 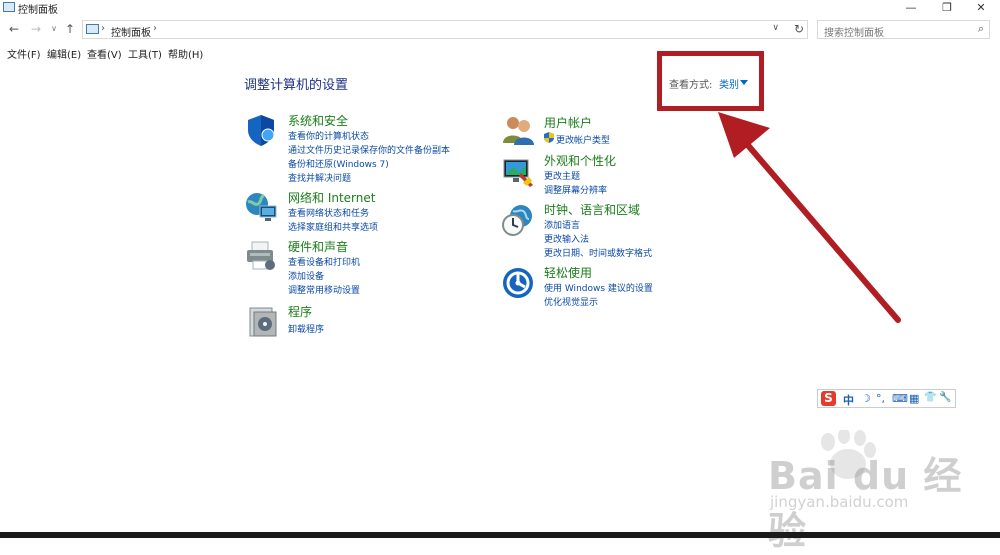 What do you see at coordinates (296, 85) in the screenshot?
I see `page-title: 调整计算机的设置` at bounding box center [296, 85].